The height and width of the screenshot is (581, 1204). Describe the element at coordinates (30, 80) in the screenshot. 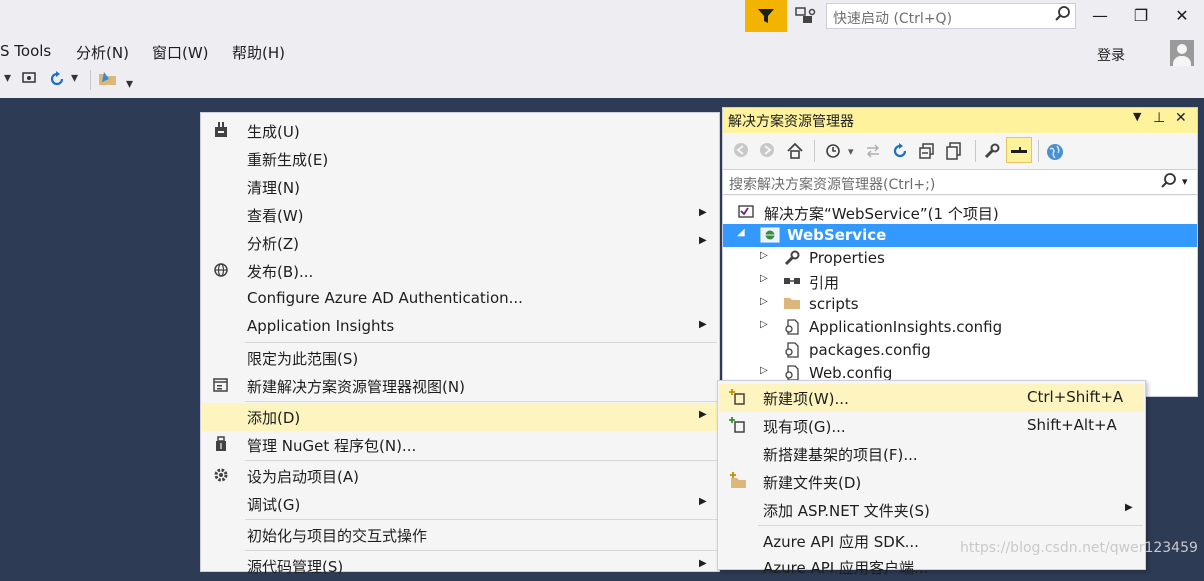

I see `browse-target-icon` at that location.